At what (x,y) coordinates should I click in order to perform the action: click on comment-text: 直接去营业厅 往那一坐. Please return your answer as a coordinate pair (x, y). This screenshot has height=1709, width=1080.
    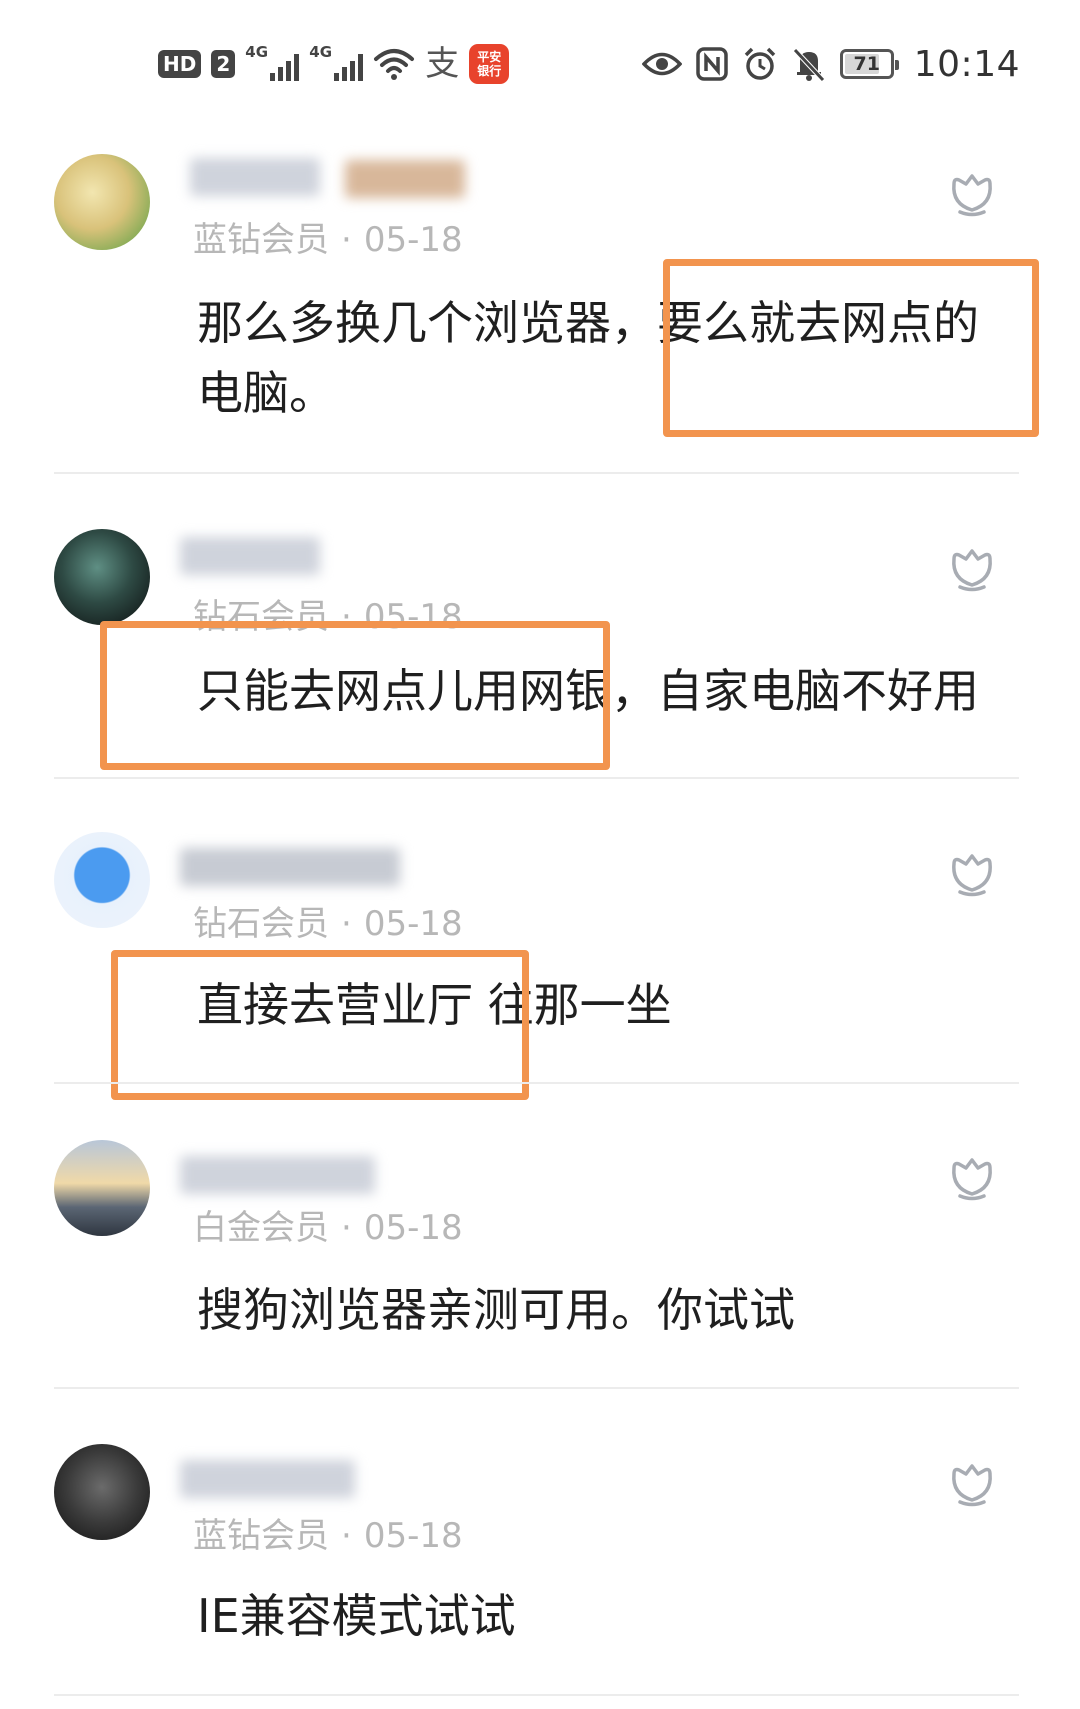
    Looking at the image, I should click on (434, 1005).